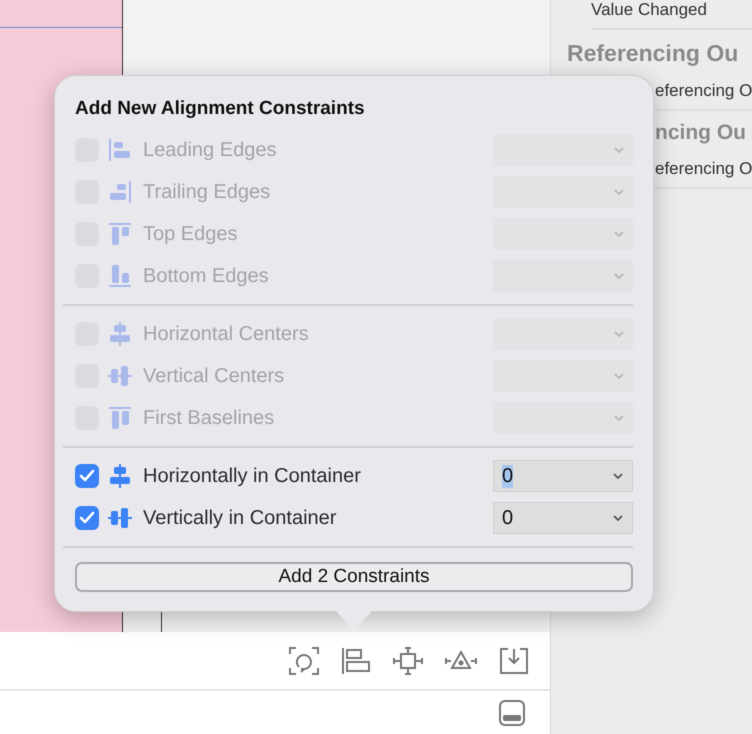  What do you see at coordinates (514, 661) in the screenshot?
I see `embed-in-icon` at bounding box center [514, 661].